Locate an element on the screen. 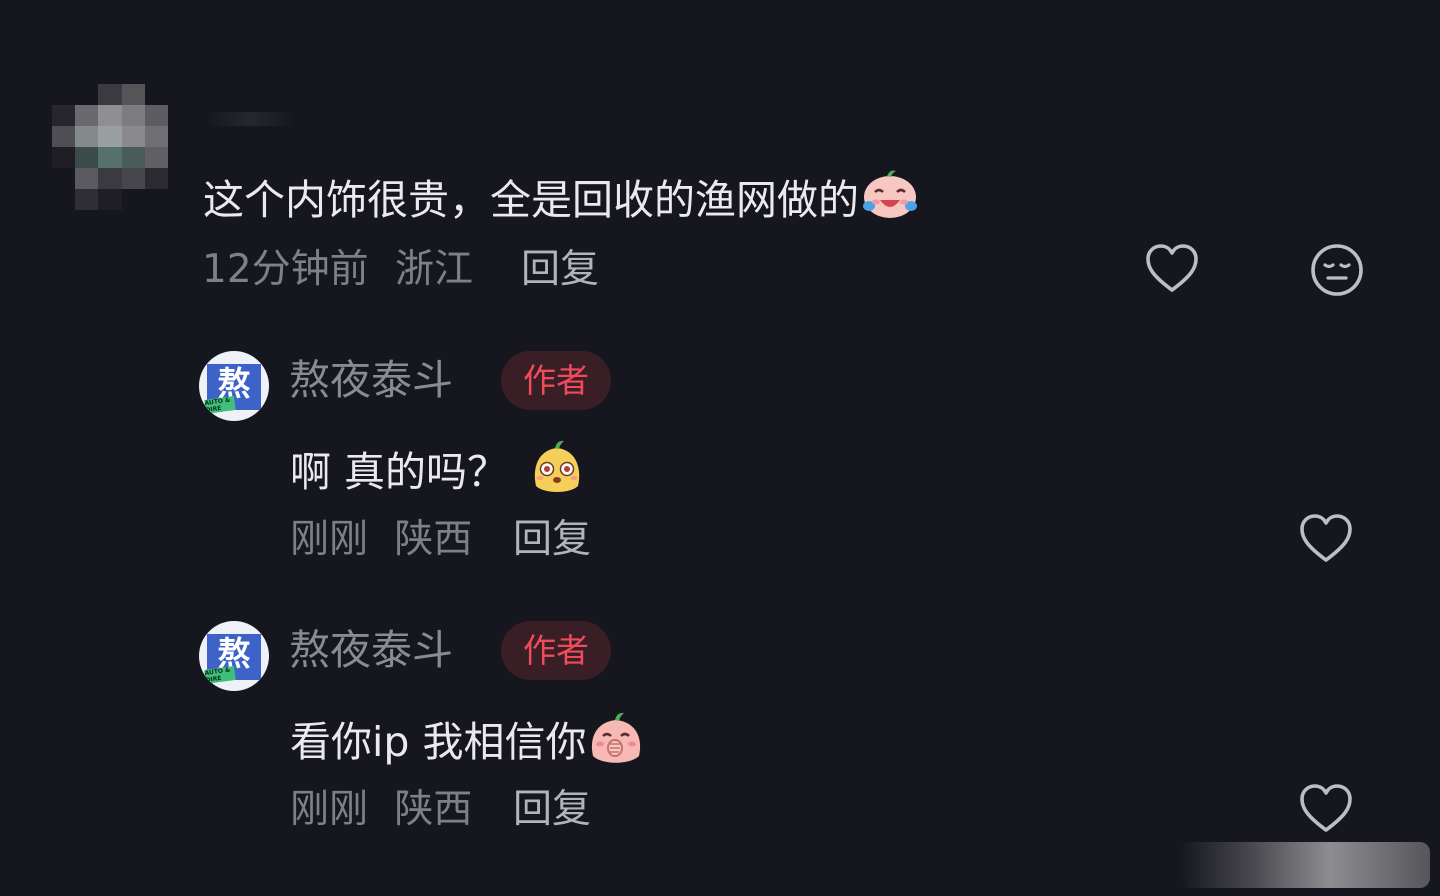 This screenshot has width=1440, height=896. comment-meta: 12分钟前 浙江 is located at coordinates (337, 269).